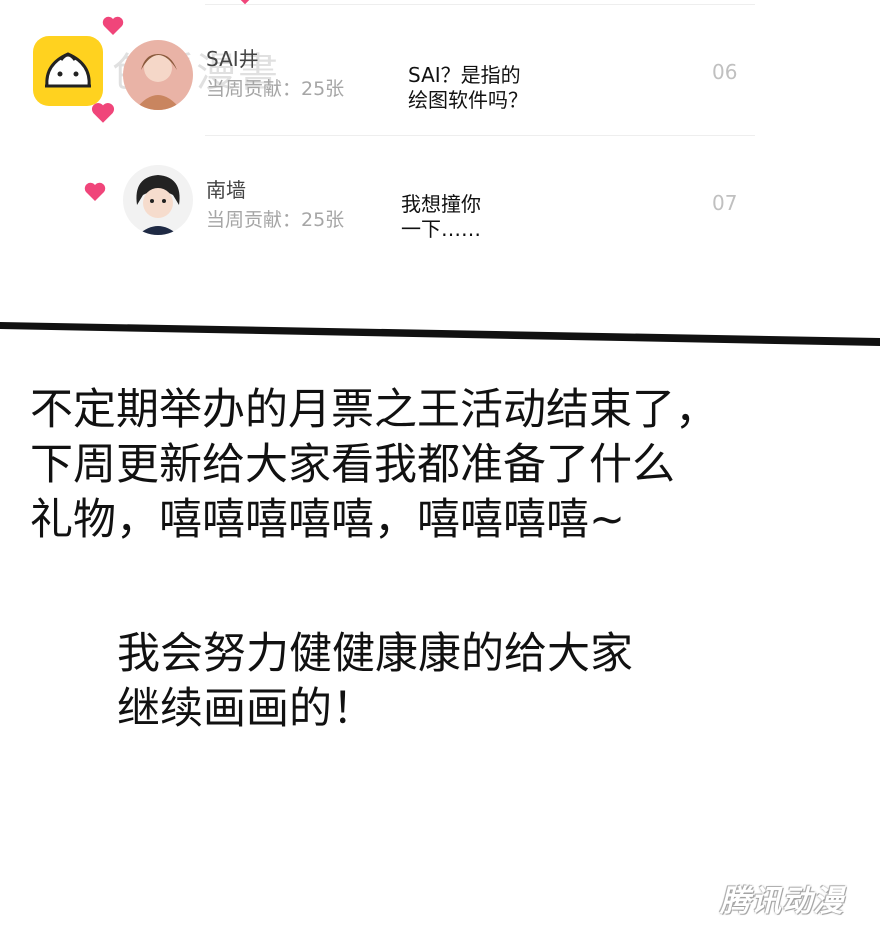  Describe the element at coordinates (725, 72) in the screenshot. I see `rank-number: 06` at that location.